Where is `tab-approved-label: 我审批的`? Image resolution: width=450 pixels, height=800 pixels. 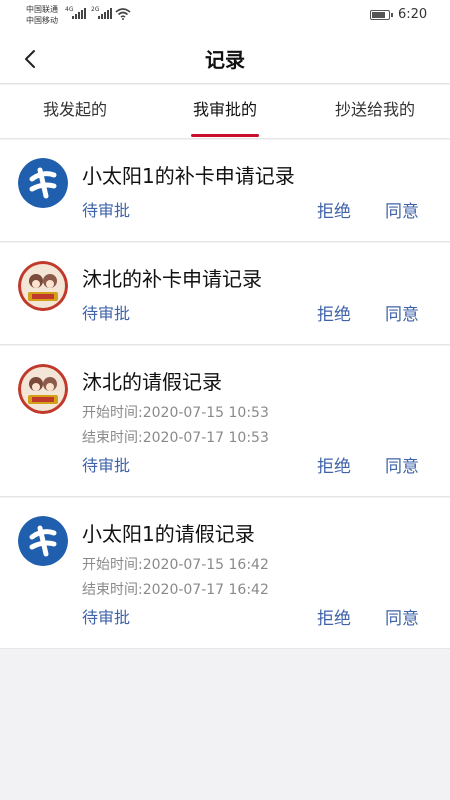 tab-approved-label: 我审批的 is located at coordinates (224, 109).